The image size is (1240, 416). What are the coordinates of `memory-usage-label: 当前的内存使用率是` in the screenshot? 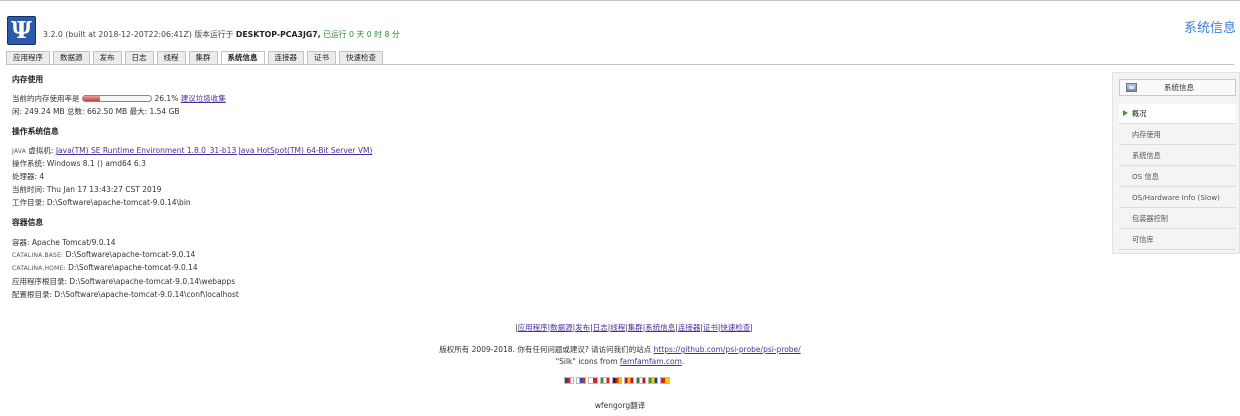 It's located at (46, 98).